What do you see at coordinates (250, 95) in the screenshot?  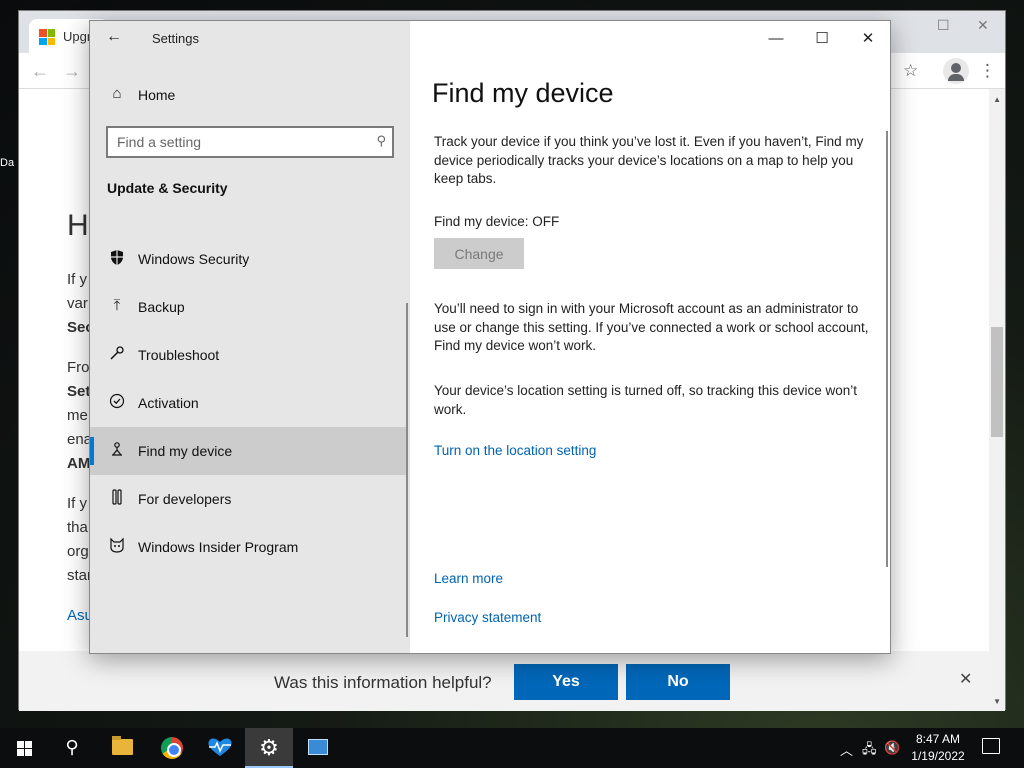 I see `nav-home: ⌂ Home` at bounding box center [250, 95].